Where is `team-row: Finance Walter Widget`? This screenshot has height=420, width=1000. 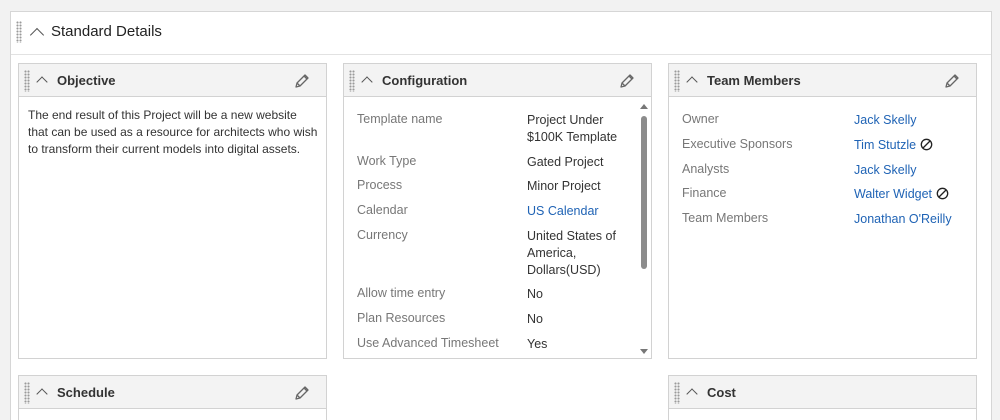 team-row: Finance Walter Widget is located at coordinates (822, 196).